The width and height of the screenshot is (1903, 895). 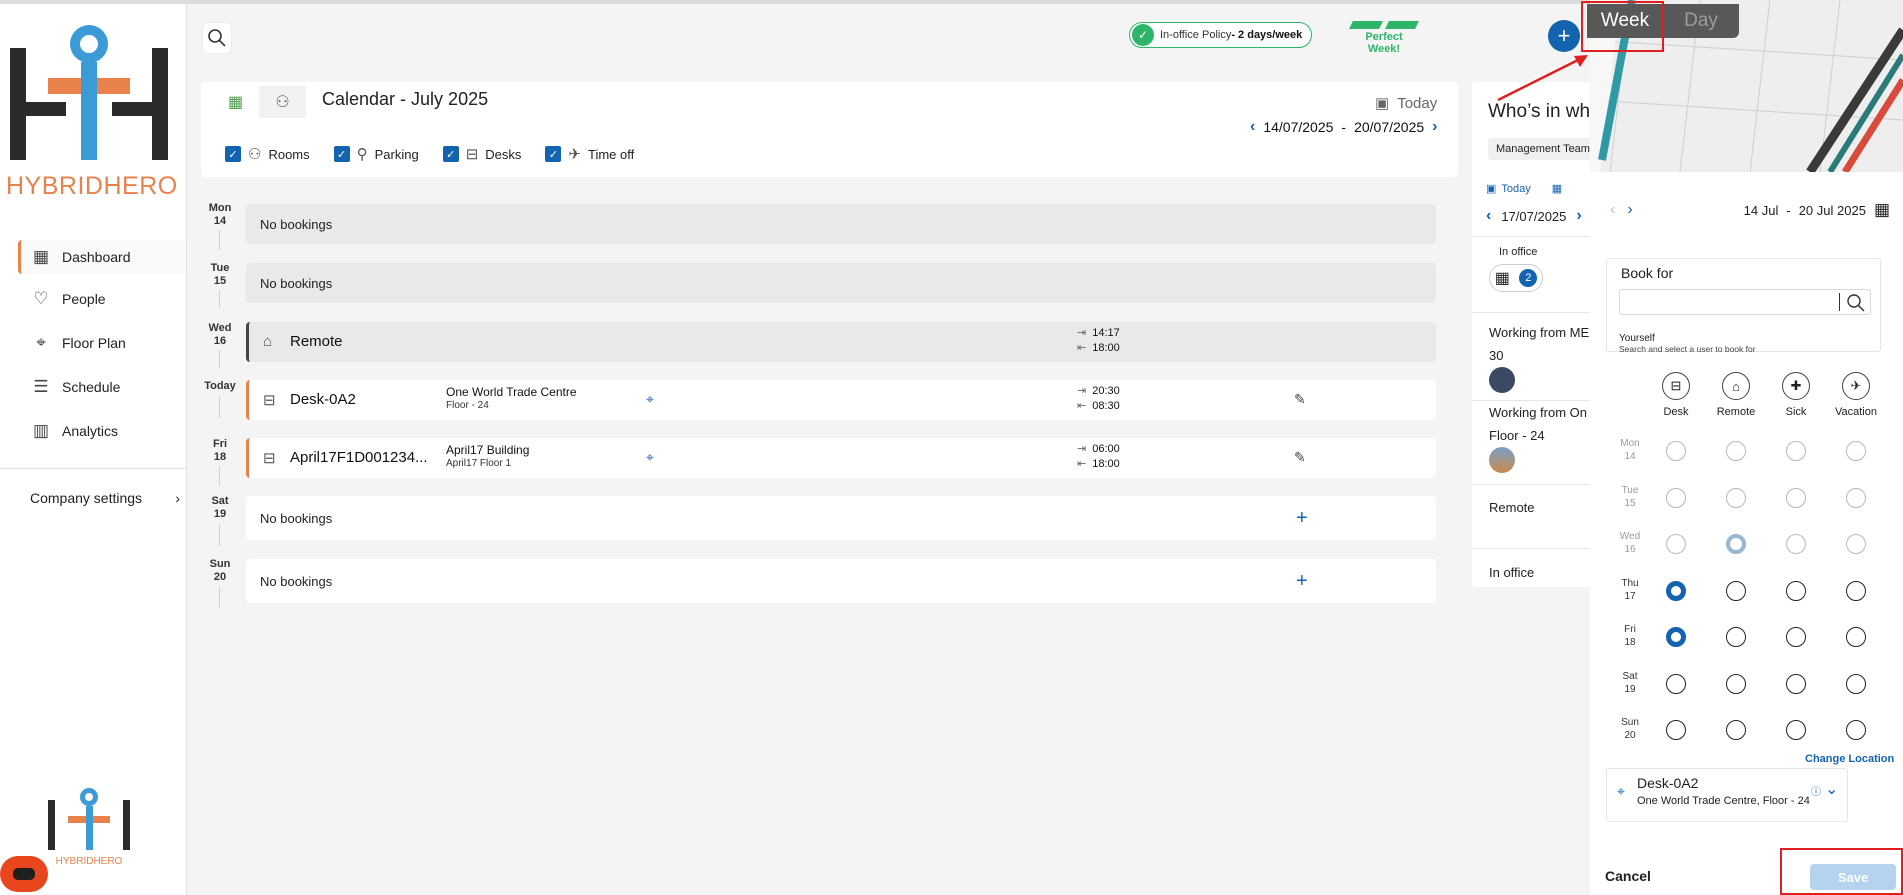 What do you see at coordinates (1701, 21) in the screenshot?
I see `day-toggle-button: Day` at bounding box center [1701, 21].